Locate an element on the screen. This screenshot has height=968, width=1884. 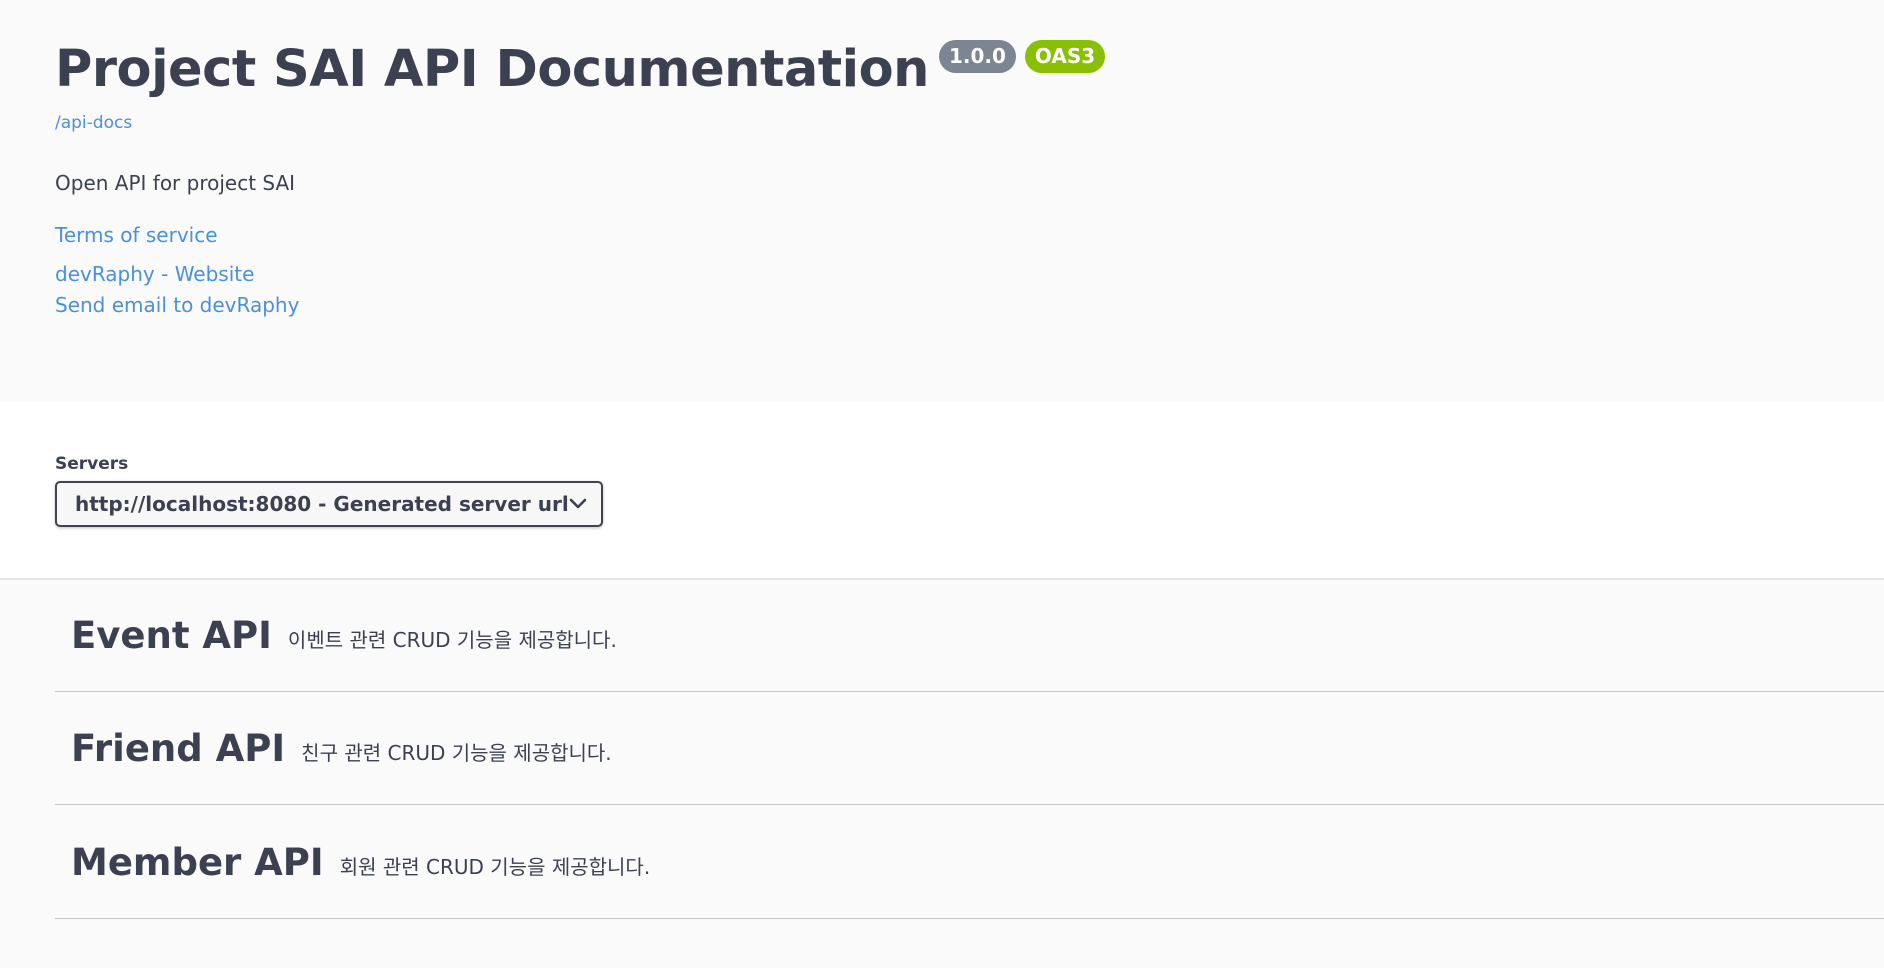
tag-friend-api: Friend API 친구 관련 CRUD 기능을 제공합니다. is located at coordinates (969, 749).